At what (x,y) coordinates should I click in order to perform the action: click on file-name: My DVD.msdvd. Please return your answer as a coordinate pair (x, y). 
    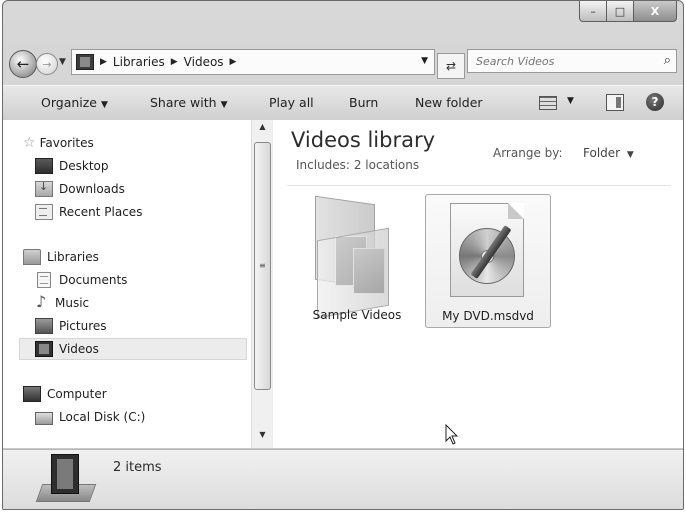
    Looking at the image, I should click on (488, 316).